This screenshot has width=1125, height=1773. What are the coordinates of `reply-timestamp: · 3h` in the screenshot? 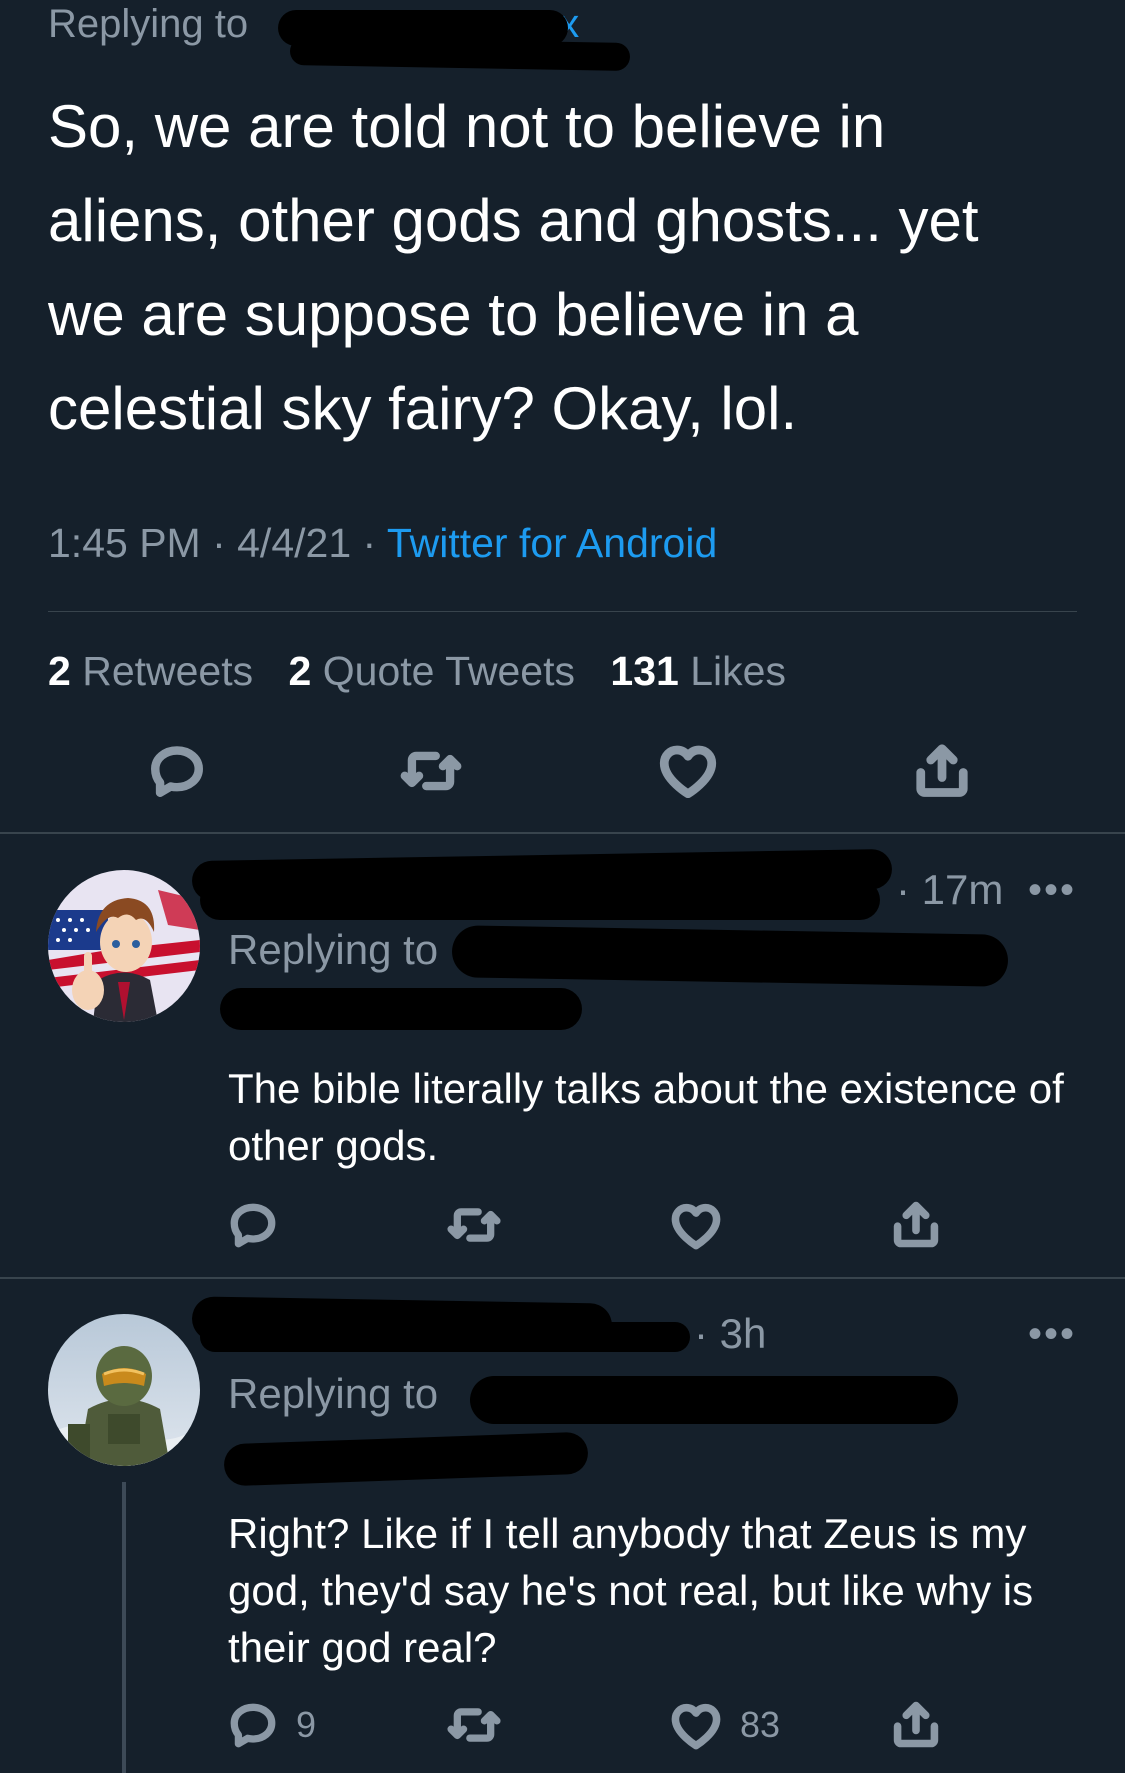 It's located at (730, 1334).